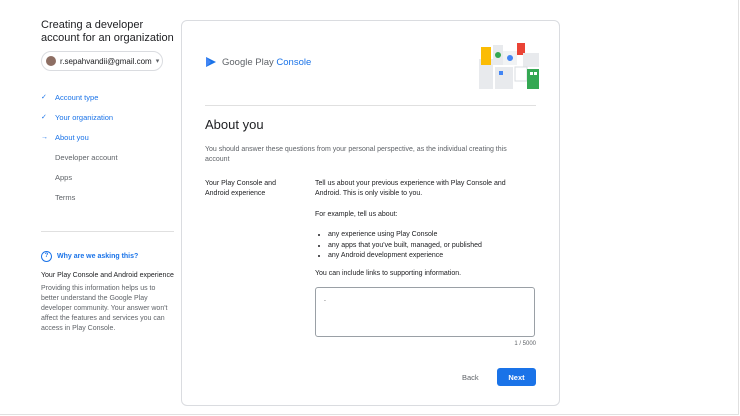 This screenshot has height=416, width=740. What do you see at coordinates (107, 231) in the screenshot?
I see `sidebar-divider` at bounding box center [107, 231].